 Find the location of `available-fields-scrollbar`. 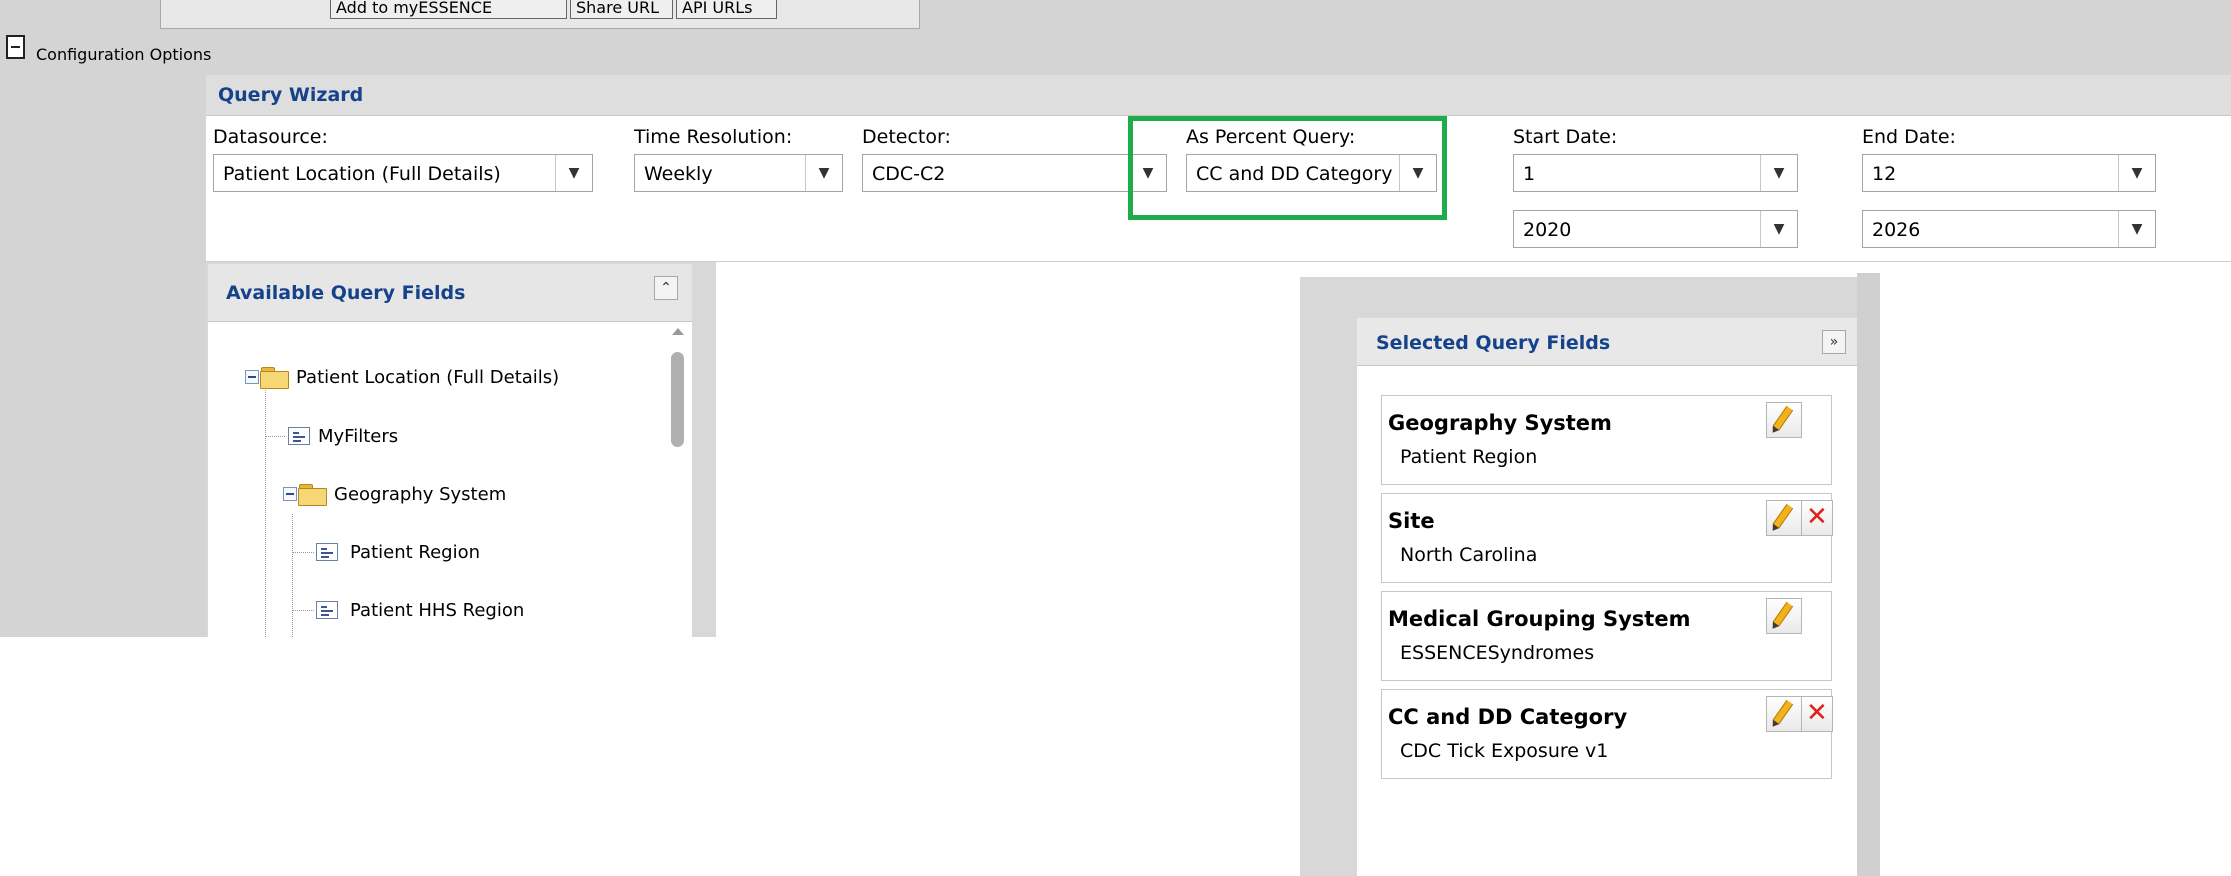

available-fields-scrollbar is located at coordinates (678, 479).